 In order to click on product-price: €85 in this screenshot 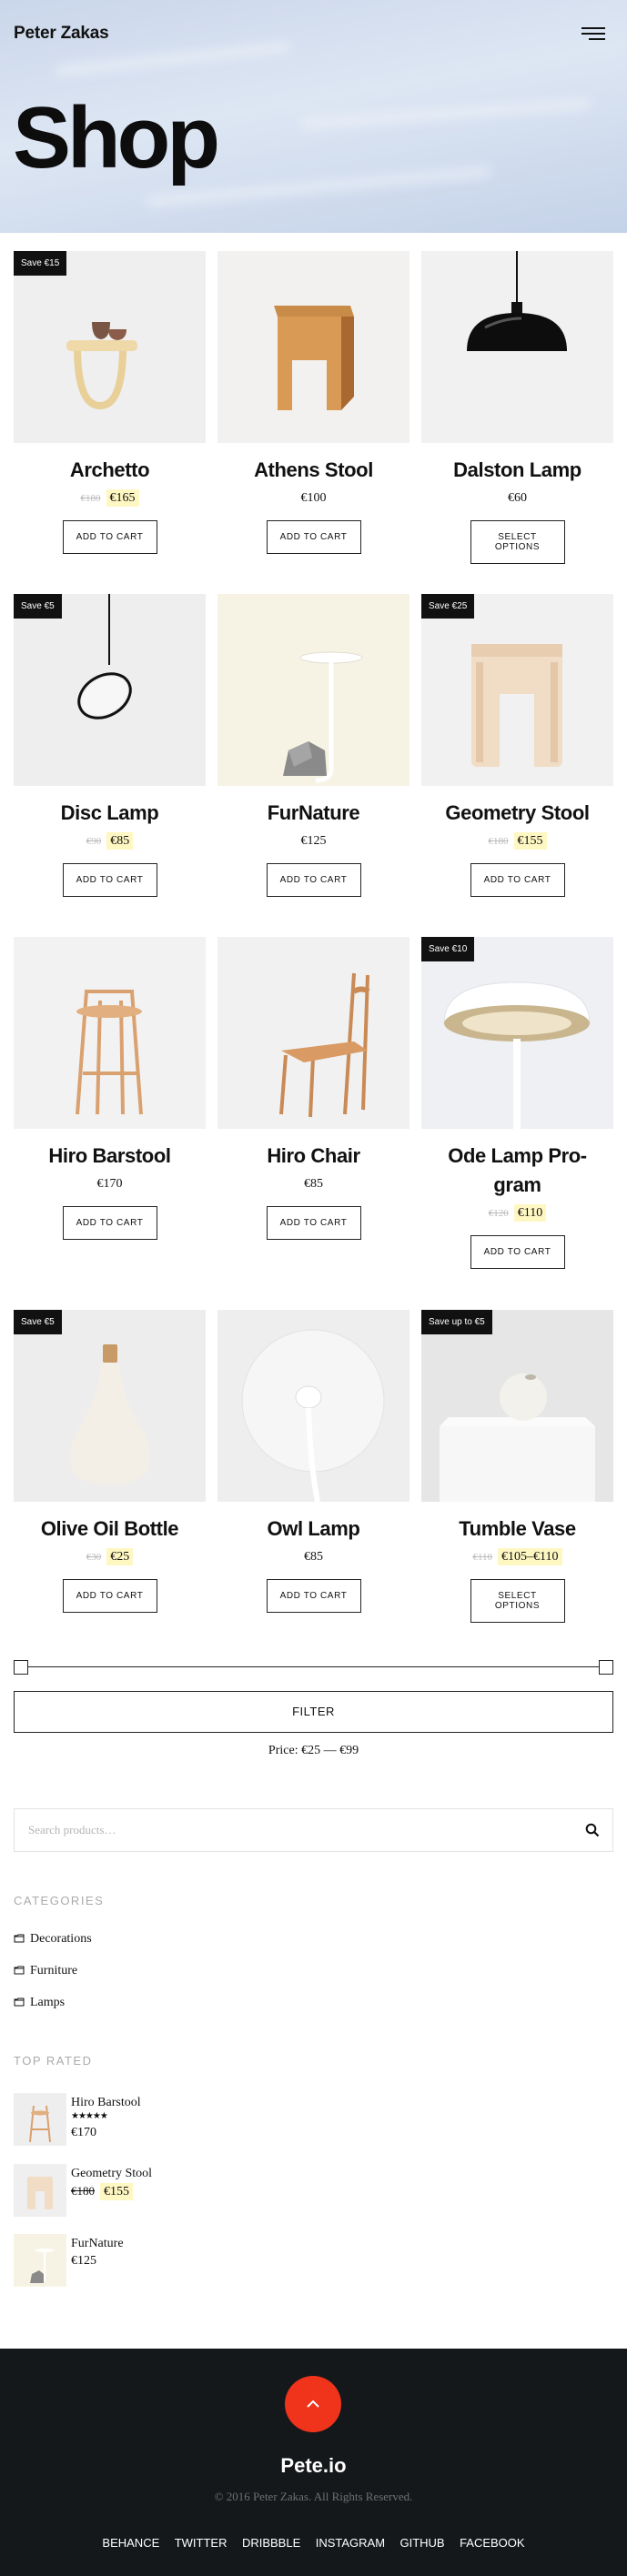, I will do `click(313, 1559)`.